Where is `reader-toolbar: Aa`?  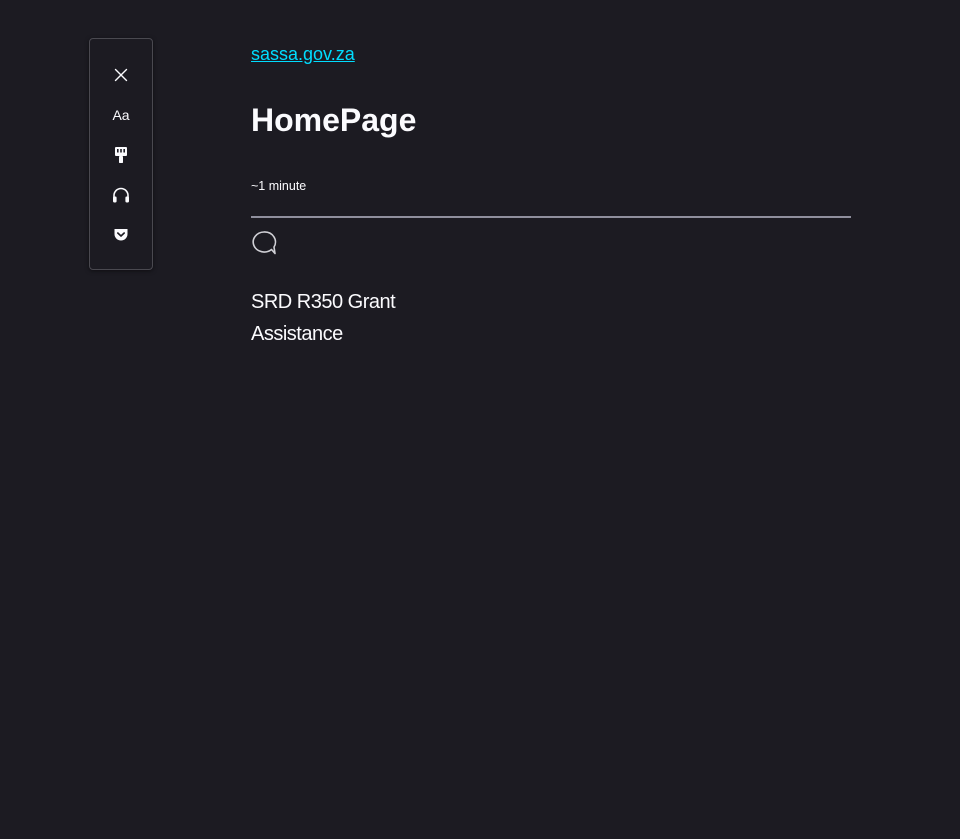 reader-toolbar: Aa is located at coordinates (121, 154).